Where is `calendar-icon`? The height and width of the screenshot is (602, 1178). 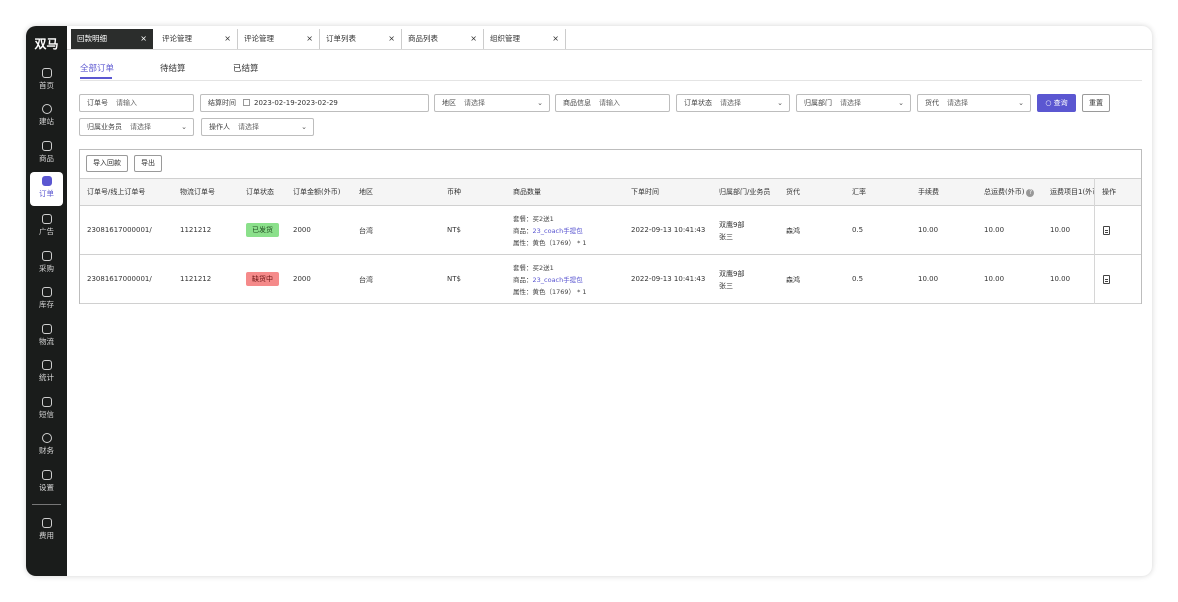 calendar-icon is located at coordinates (246, 102).